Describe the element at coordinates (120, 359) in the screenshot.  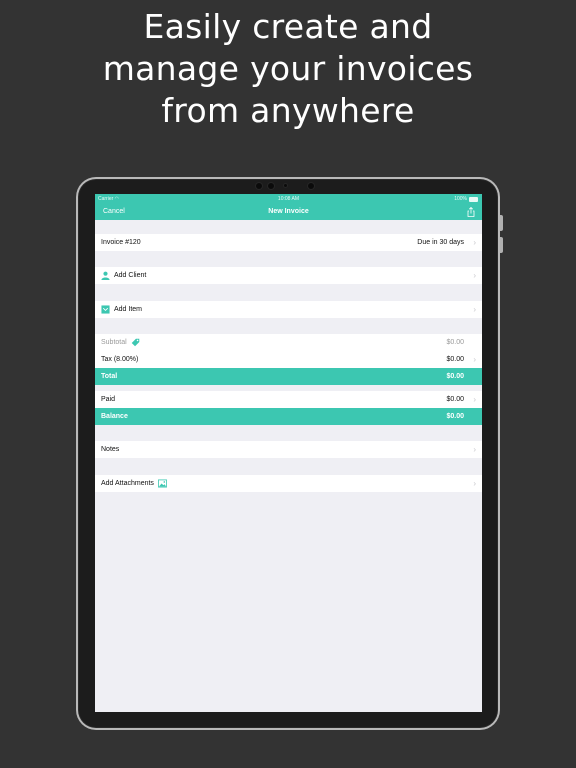
I see `tax-label: Tax (8.00%)` at that location.